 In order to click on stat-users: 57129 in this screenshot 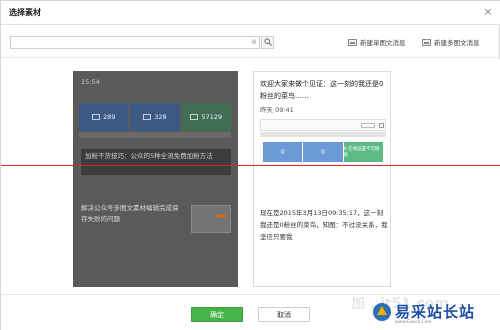, I will do `click(206, 117)`.